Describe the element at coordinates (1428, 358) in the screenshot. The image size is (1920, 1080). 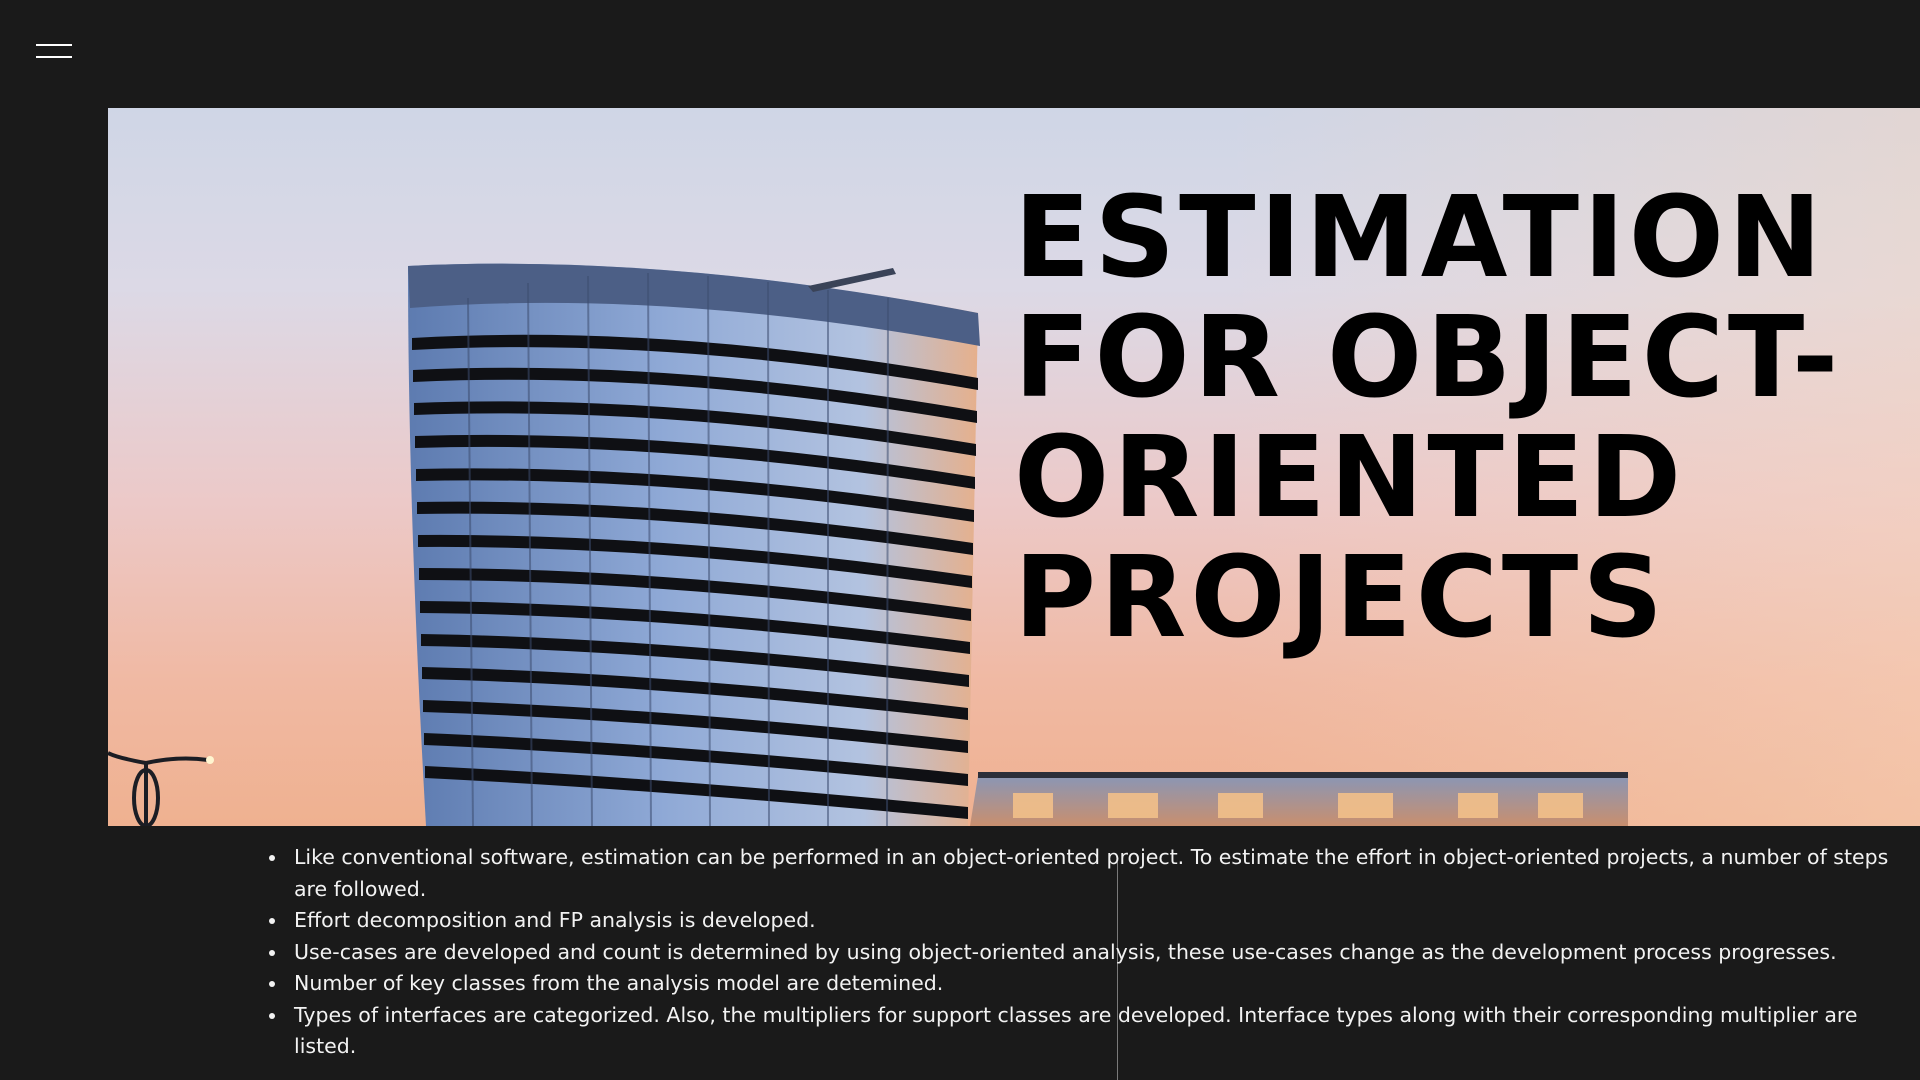
I see `title-line-2: FOR OBJECT-` at that location.